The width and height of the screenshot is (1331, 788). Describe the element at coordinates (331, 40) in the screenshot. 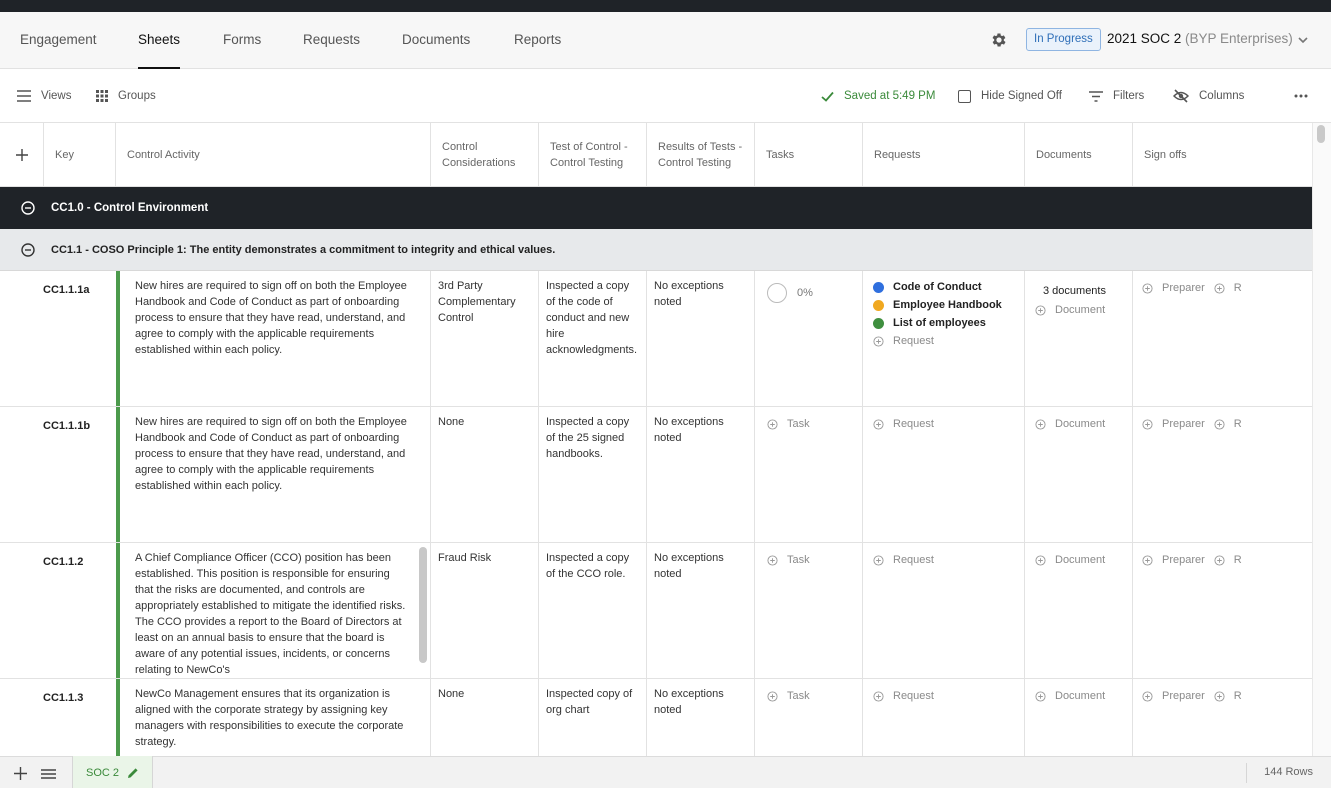

I see `tab-requests: Requests` at that location.